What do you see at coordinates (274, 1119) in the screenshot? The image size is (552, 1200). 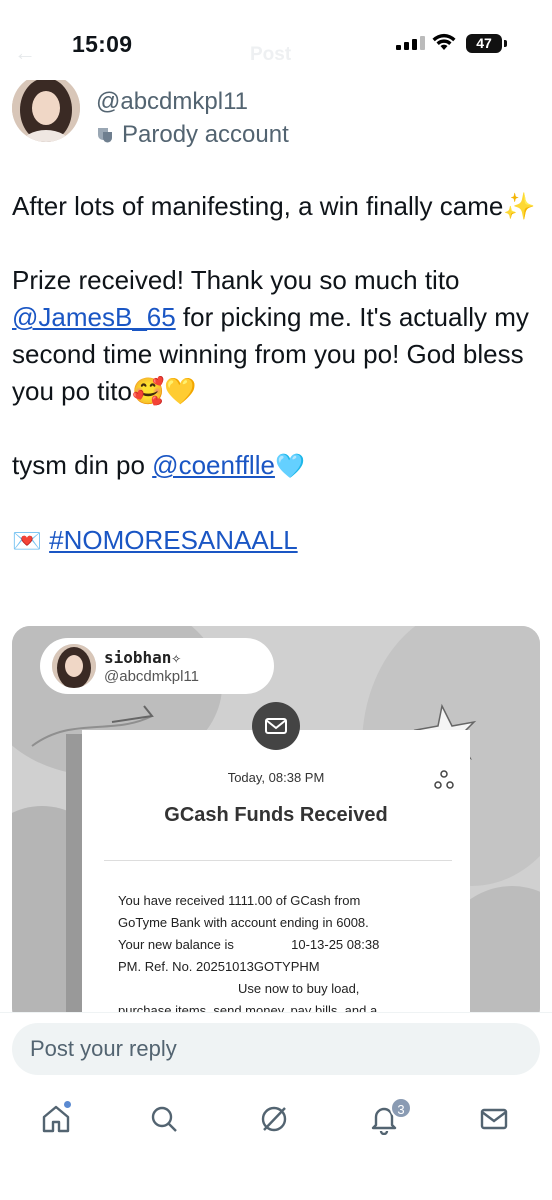 I see `grok-icon` at bounding box center [274, 1119].